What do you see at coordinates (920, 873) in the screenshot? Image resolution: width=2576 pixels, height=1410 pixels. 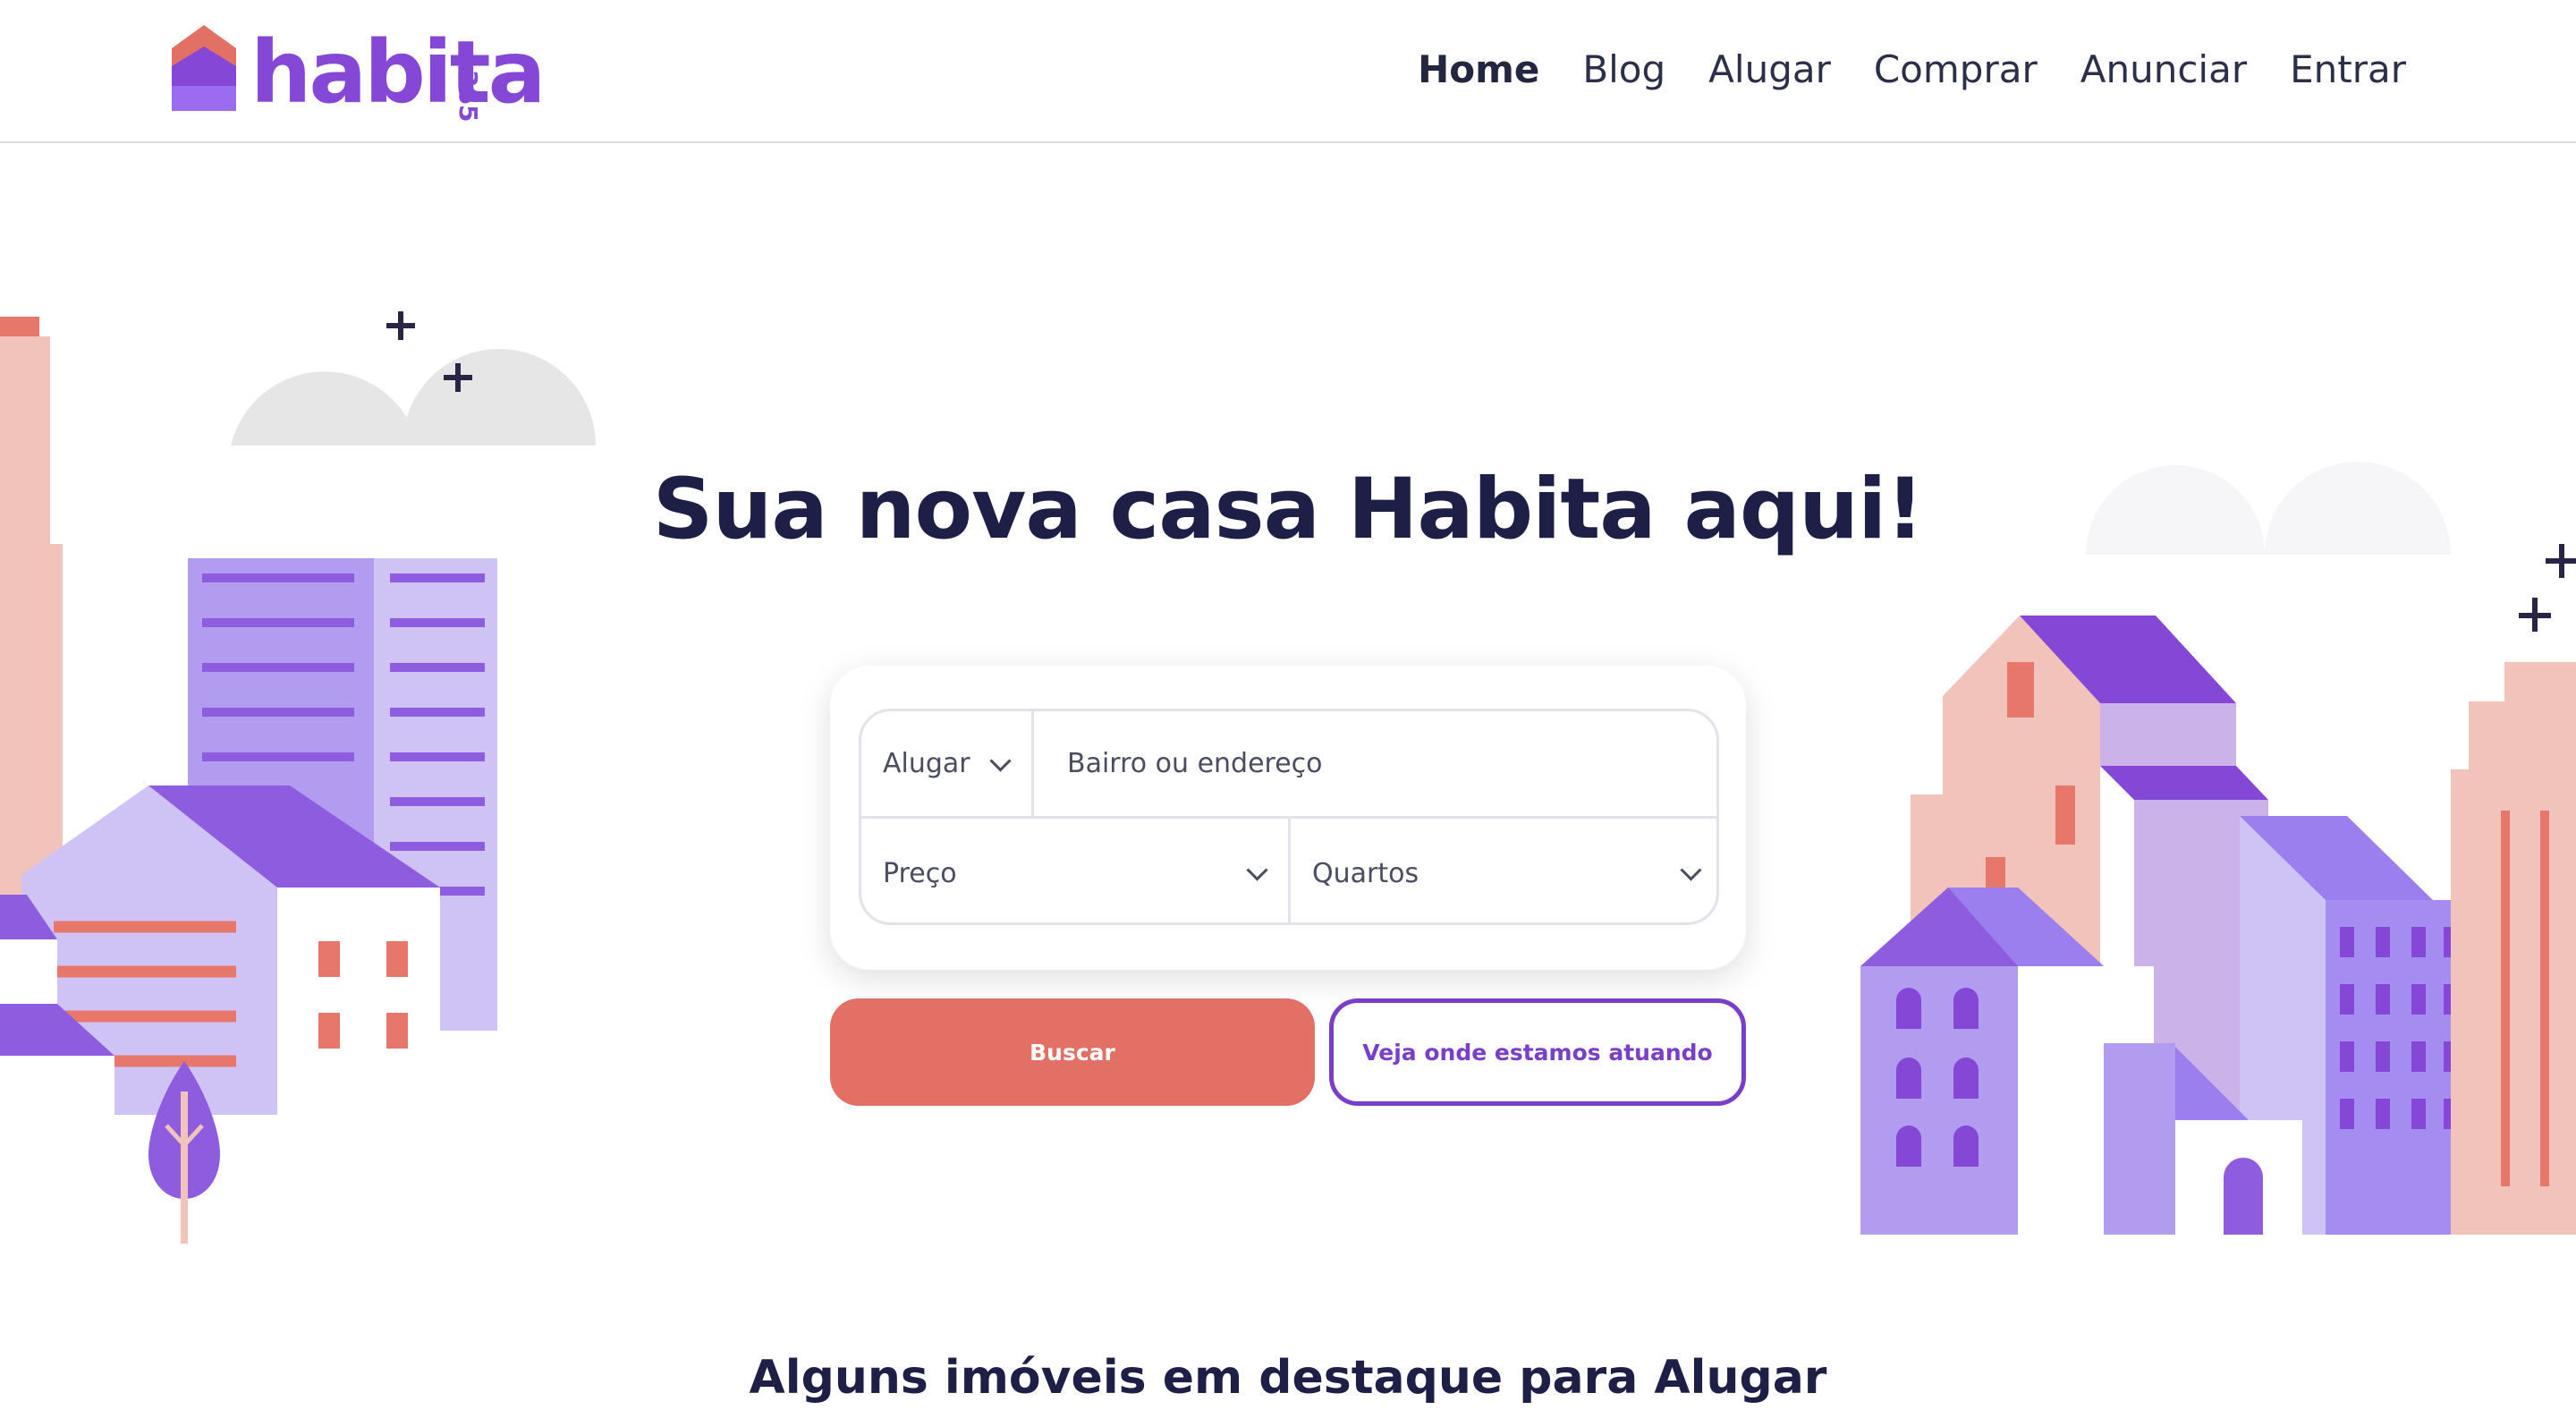 I see `price-select-value: Preço` at bounding box center [920, 873].